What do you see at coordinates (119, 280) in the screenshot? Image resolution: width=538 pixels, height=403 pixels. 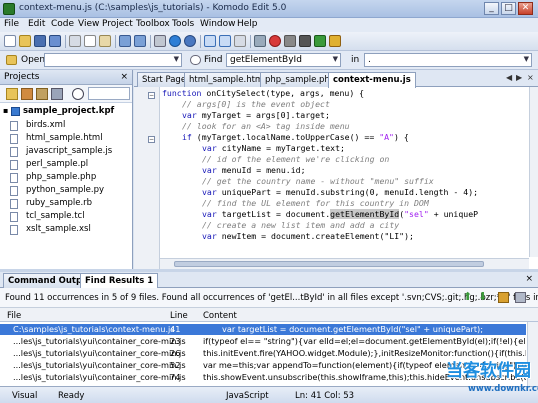 I see `tab-find-results: Find Results 1` at bounding box center [119, 280].